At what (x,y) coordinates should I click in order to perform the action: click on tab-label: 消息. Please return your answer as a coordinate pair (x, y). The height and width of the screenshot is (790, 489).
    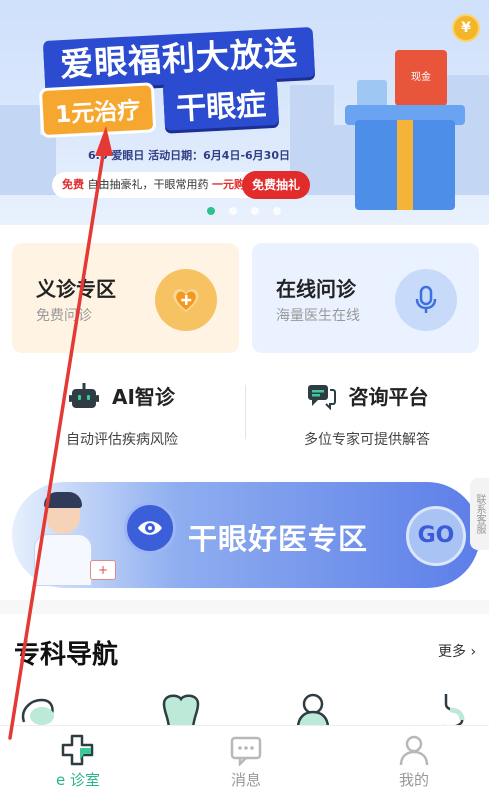
    Looking at the image, I should click on (245, 780).